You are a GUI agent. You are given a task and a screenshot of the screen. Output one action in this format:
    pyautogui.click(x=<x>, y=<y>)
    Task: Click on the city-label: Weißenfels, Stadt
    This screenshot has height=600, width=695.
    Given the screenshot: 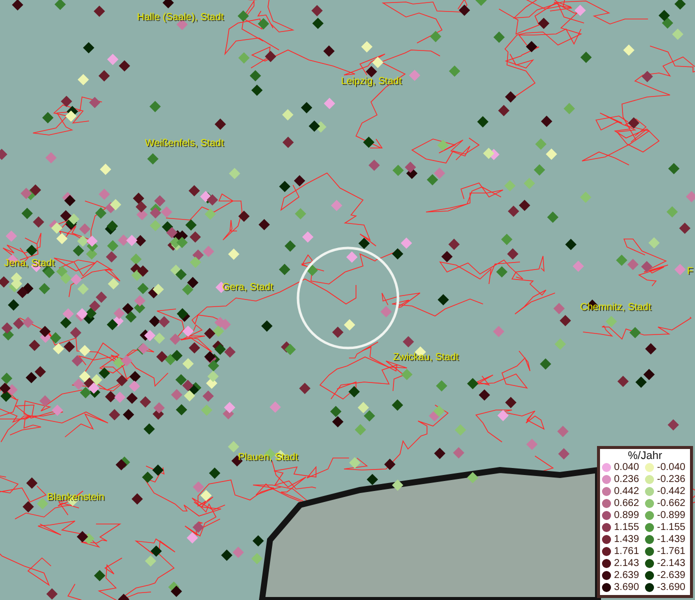 What is the action you would take?
    pyautogui.click(x=184, y=143)
    